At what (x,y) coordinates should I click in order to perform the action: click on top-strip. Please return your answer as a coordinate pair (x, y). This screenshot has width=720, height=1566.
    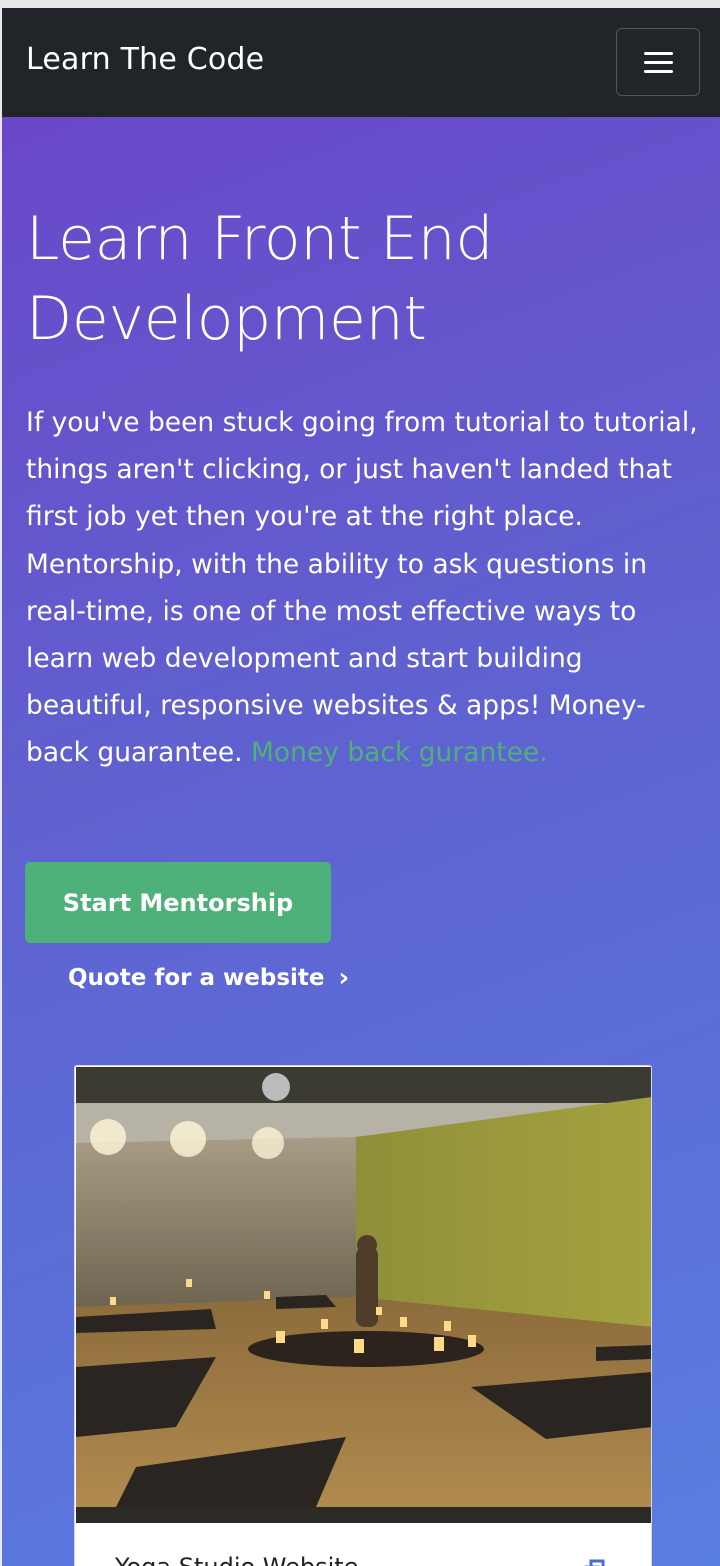
    Looking at the image, I should click on (360, 4).